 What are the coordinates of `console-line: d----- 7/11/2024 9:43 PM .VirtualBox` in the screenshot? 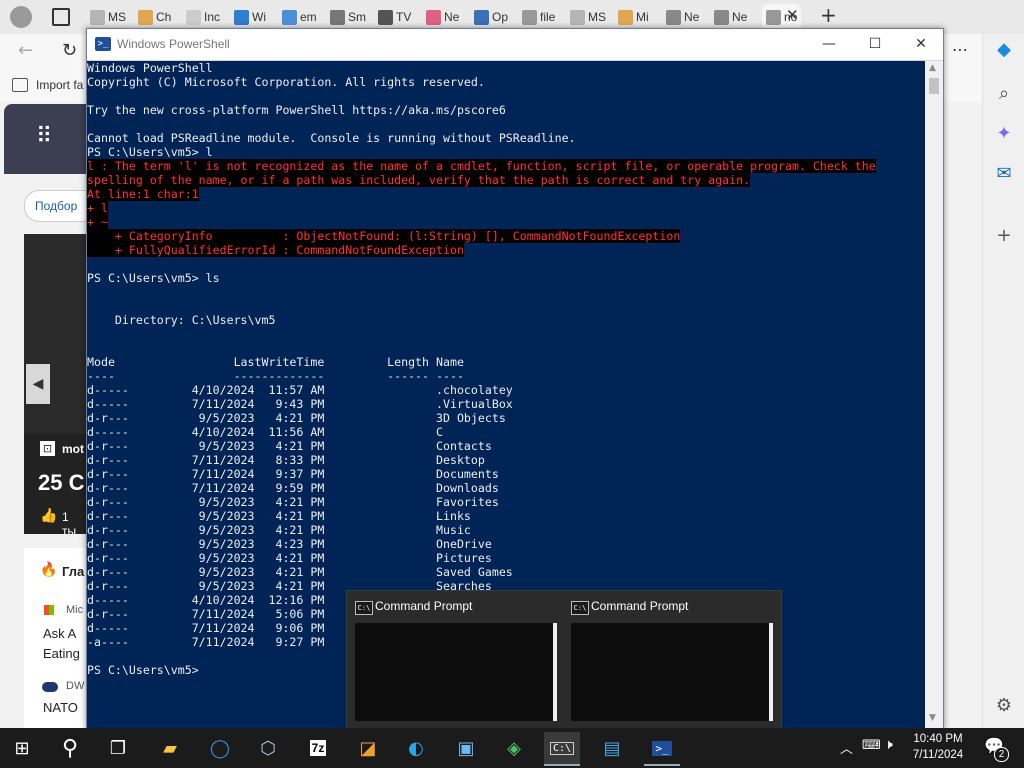 It's located at (506, 404).